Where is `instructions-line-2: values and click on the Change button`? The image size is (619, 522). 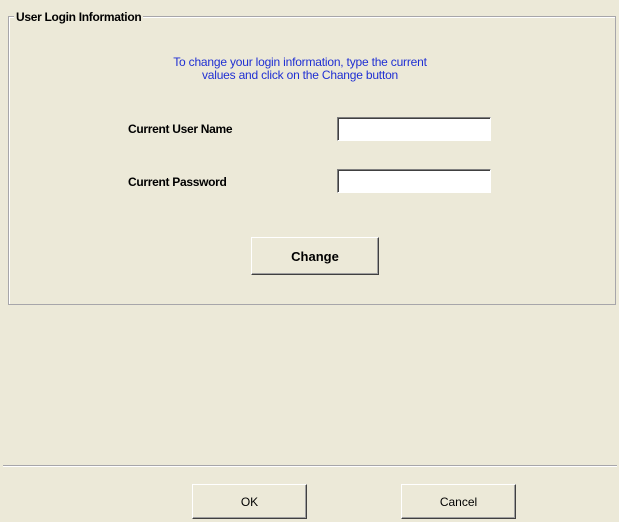
instructions-line-2: values and click on the Change button is located at coordinates (300, 75).